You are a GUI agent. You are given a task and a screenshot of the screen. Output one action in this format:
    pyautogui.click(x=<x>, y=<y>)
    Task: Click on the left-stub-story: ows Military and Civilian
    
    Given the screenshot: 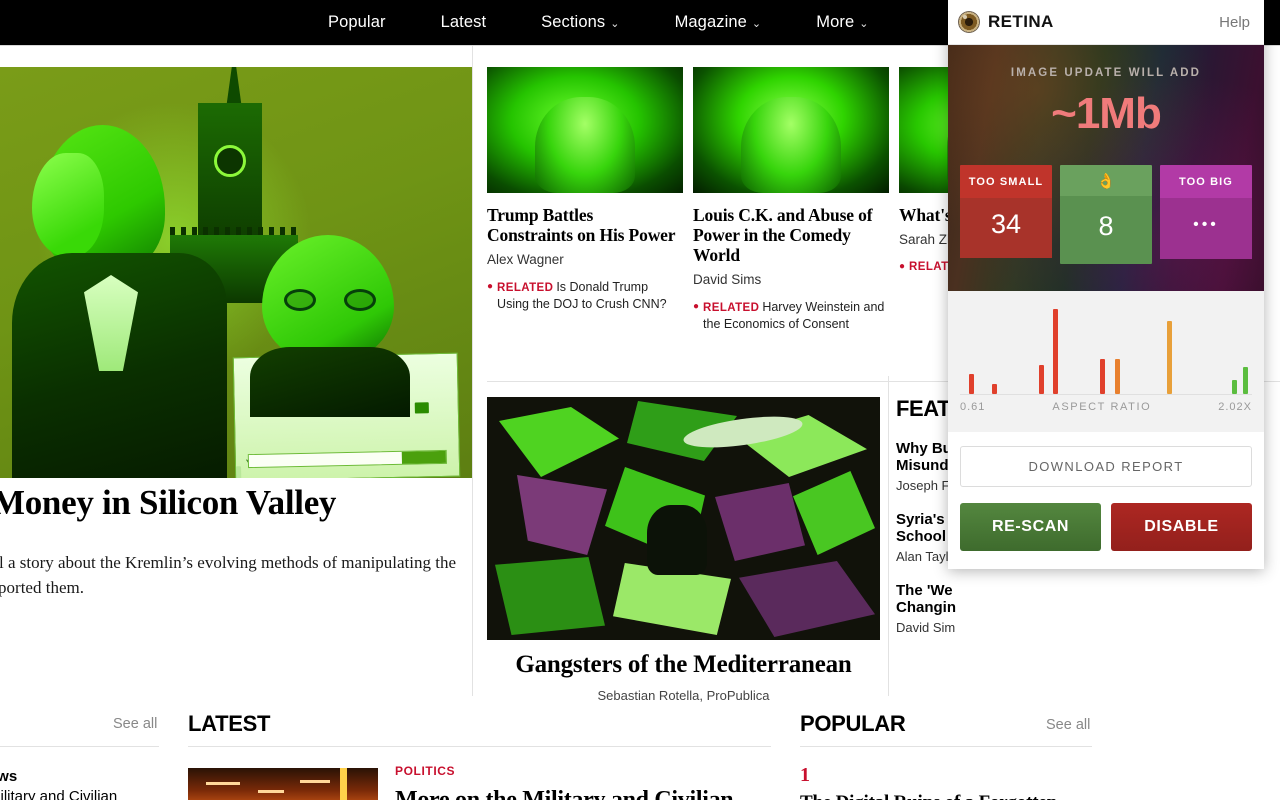 What is the action you would take?
    pyautogui.click(x=79, y=784)
    